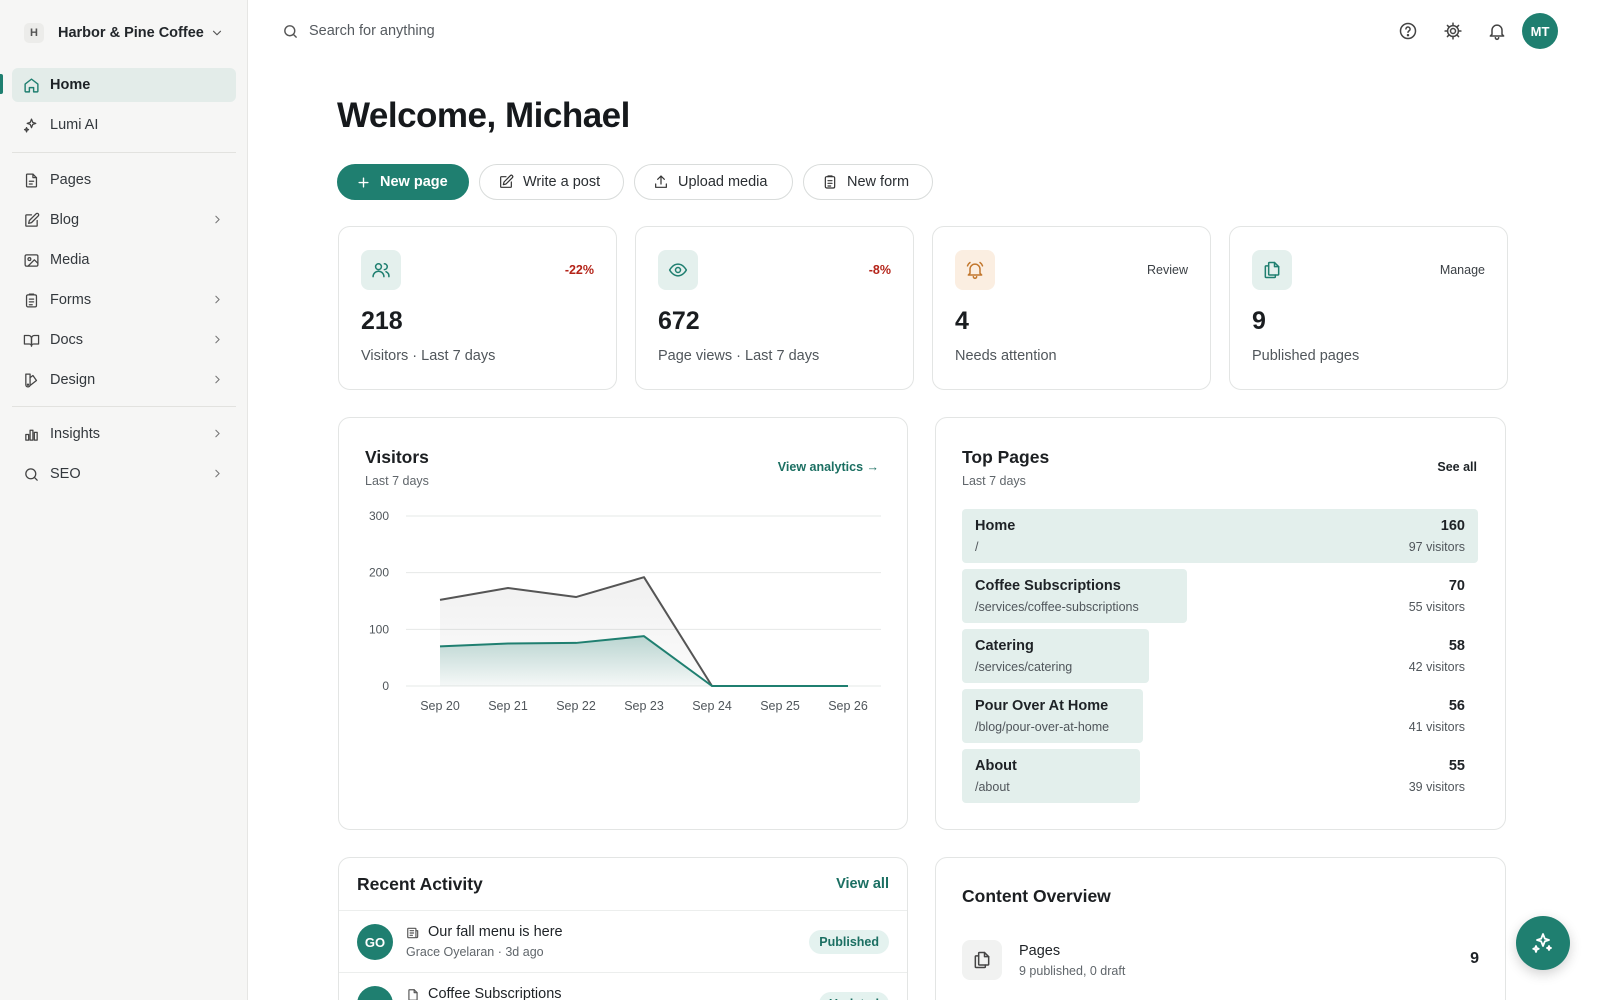 The image size is (1600, 1000). Describe the element at coordinates (1071, 308) in the screenshot. I see `stat-card-needs-attention: Review 4 Needs attention` at that location.